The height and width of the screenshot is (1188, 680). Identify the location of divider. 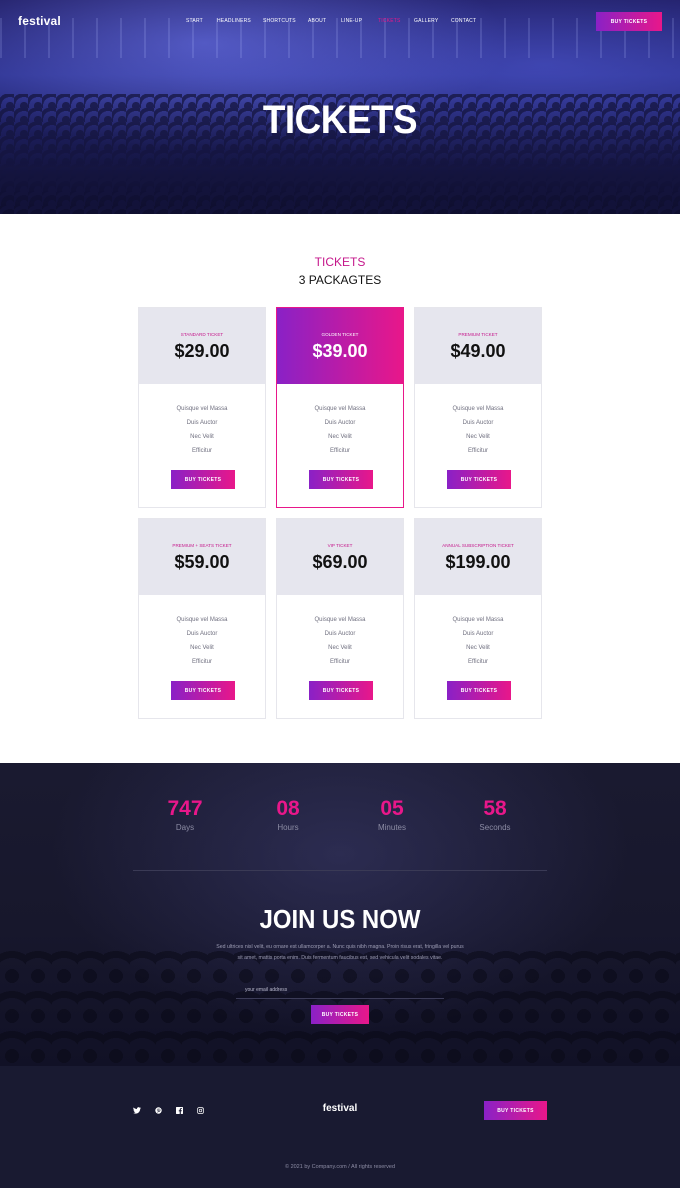
(340, 870).